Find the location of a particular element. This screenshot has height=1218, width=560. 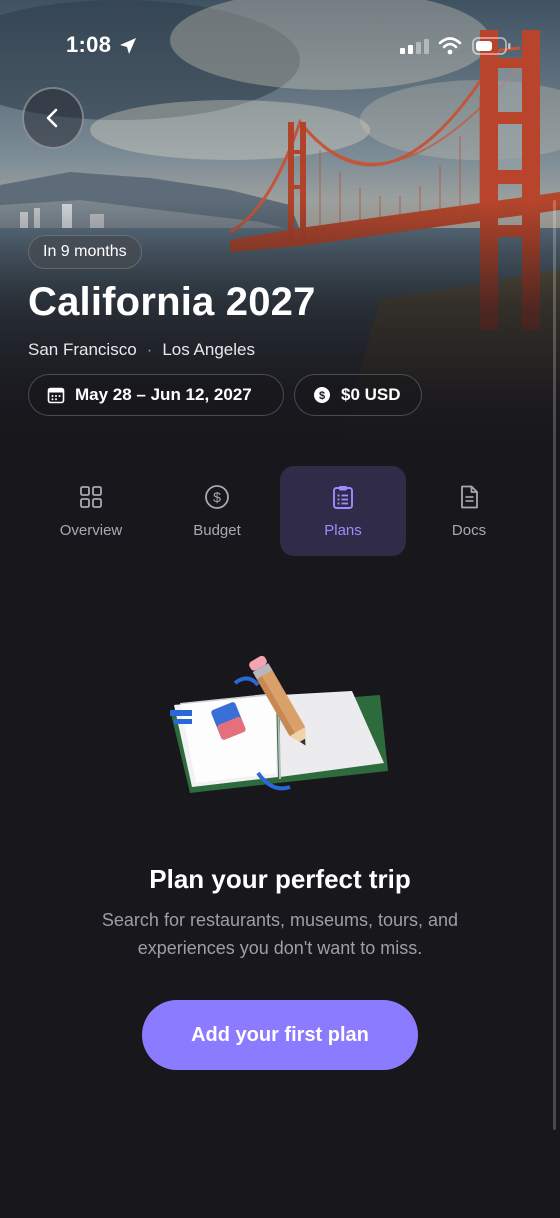

trip-tabs: Overview $ Budget Plans Docs is located at coordinates (280, 511).